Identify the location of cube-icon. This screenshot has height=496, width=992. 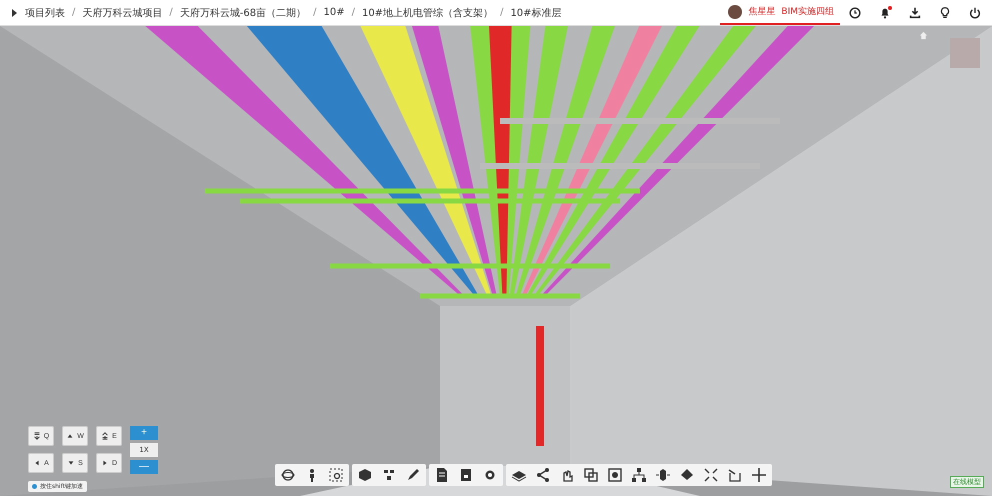
(365, 475).